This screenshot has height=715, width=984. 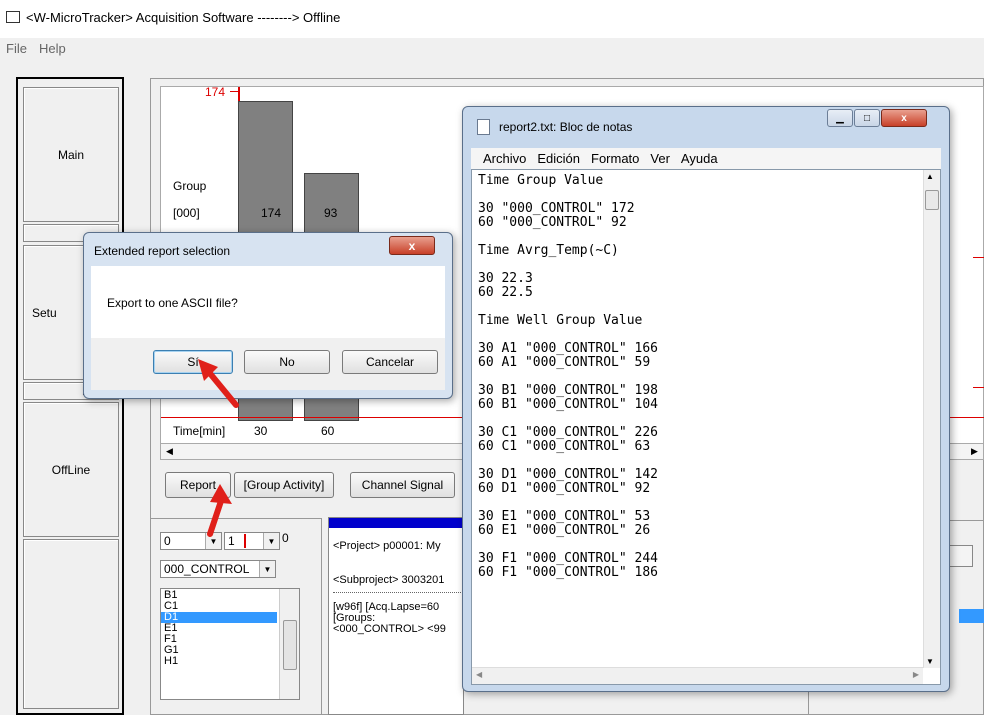 I want to click on dialog-title: Extended report selection, so click(x=162, y=251).